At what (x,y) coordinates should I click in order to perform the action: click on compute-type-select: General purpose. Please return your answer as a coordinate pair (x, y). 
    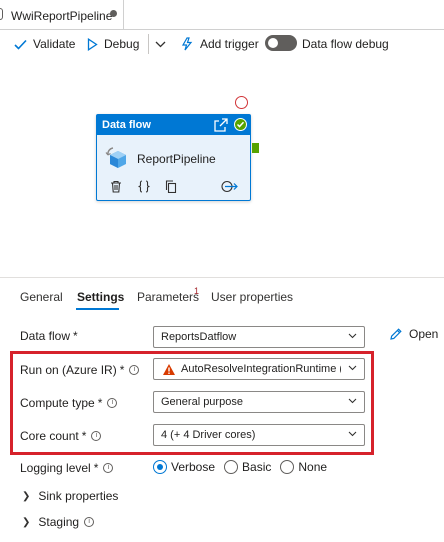
    Looking at the image, I should click on (259, 402).